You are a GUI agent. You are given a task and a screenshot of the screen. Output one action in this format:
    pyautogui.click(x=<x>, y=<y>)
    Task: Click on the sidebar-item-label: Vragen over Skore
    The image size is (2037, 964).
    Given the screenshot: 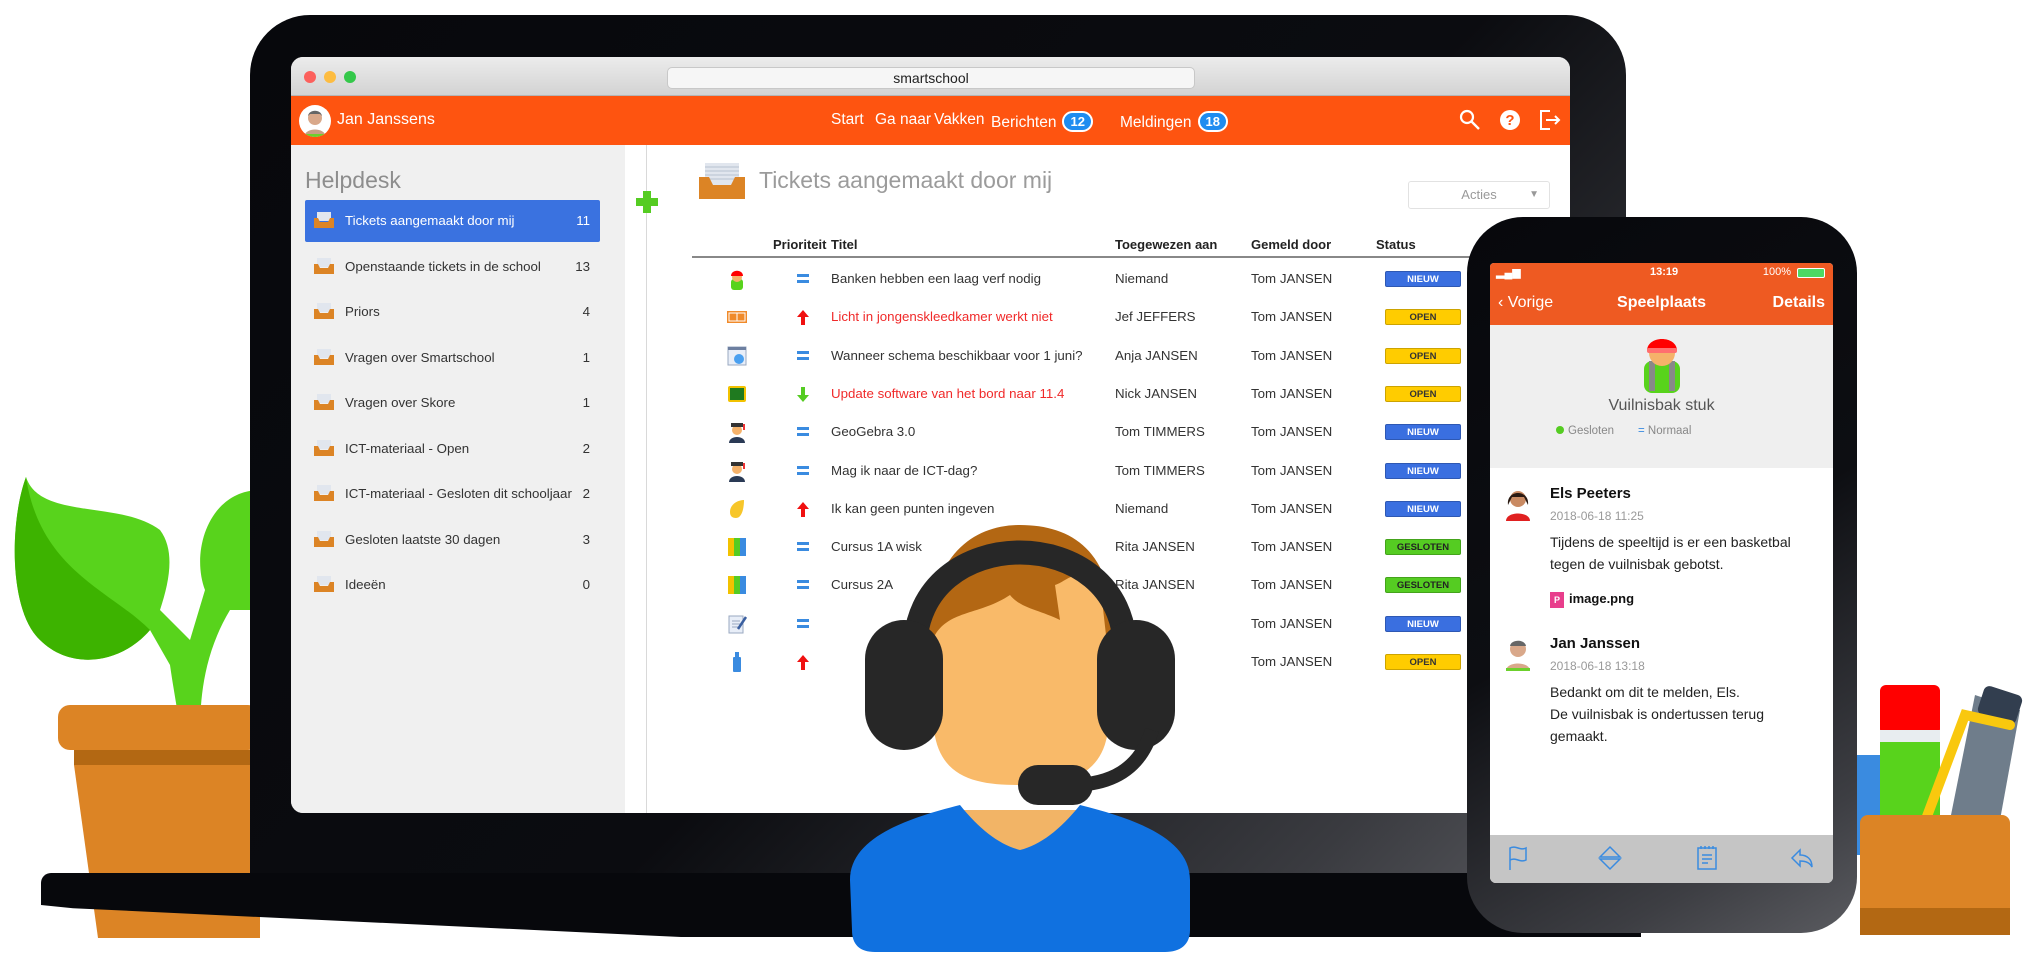 What is the action you would take?
    pyautogui.click(x=400, y=402)
    